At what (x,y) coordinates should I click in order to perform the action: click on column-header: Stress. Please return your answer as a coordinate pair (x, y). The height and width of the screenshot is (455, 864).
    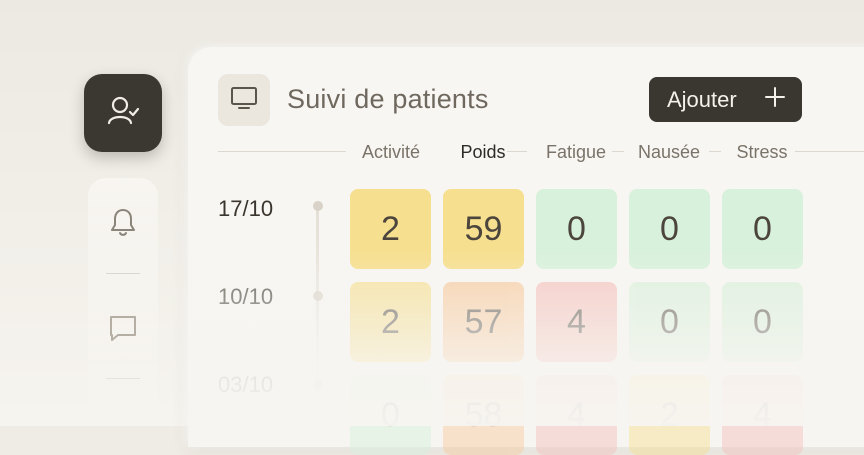
    Looking at the image, I should click on (761, 152).